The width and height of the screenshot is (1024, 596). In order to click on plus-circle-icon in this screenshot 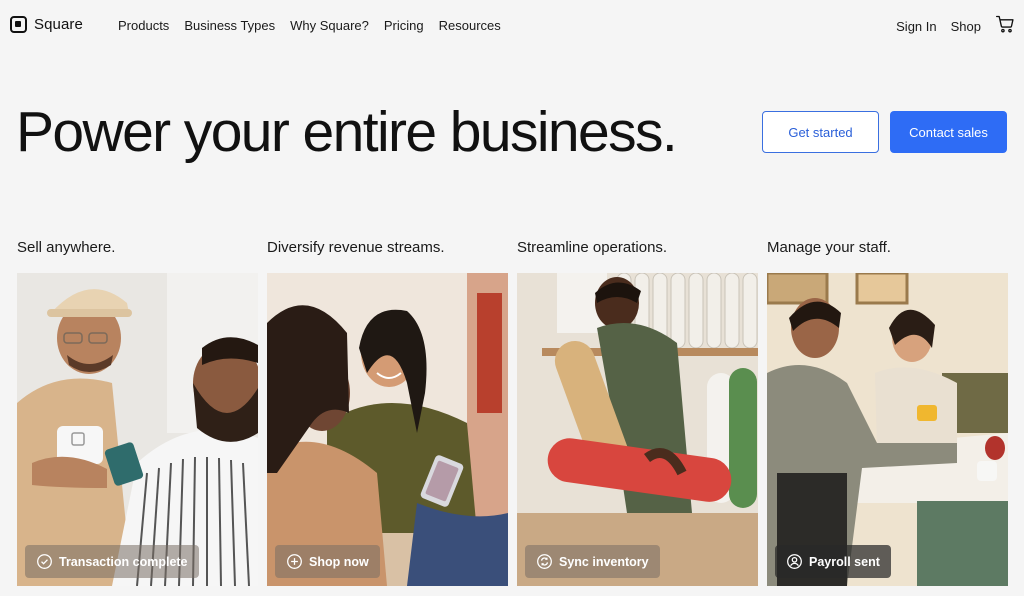, I will do `click(294, 561)`.